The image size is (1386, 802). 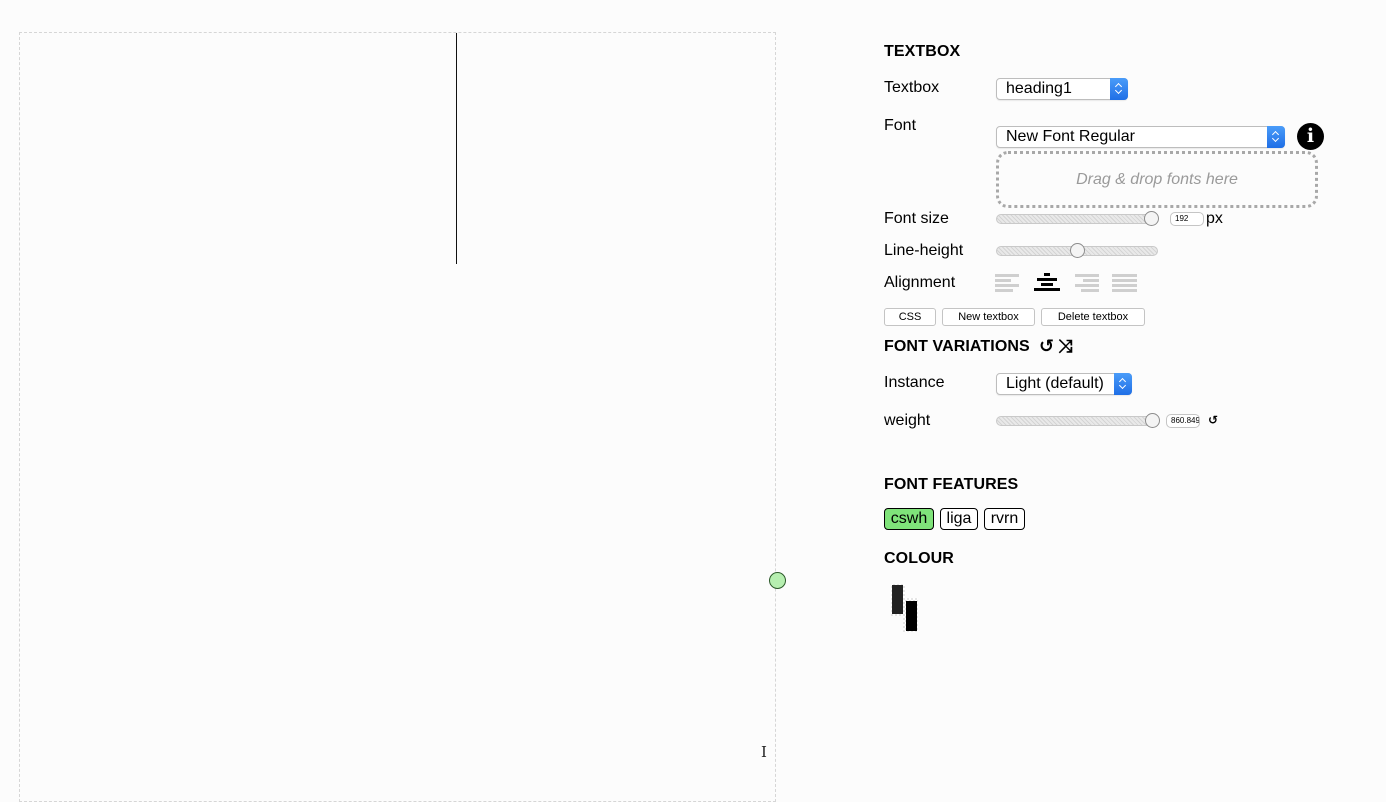 What do you see at coordinates (914, 382) in the screenshot?
I see `instance-label: Instance` at bounding box center [914, 382].